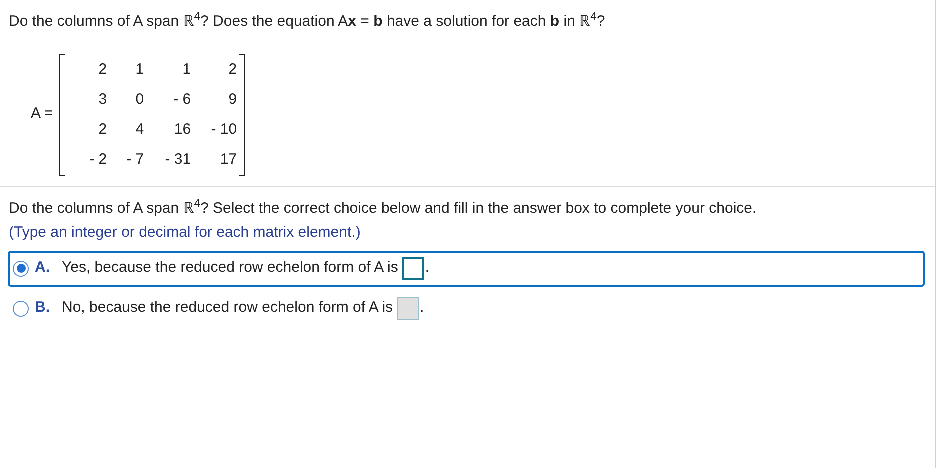  I want to click on matrix-entry: - 7, so click(135, 160).